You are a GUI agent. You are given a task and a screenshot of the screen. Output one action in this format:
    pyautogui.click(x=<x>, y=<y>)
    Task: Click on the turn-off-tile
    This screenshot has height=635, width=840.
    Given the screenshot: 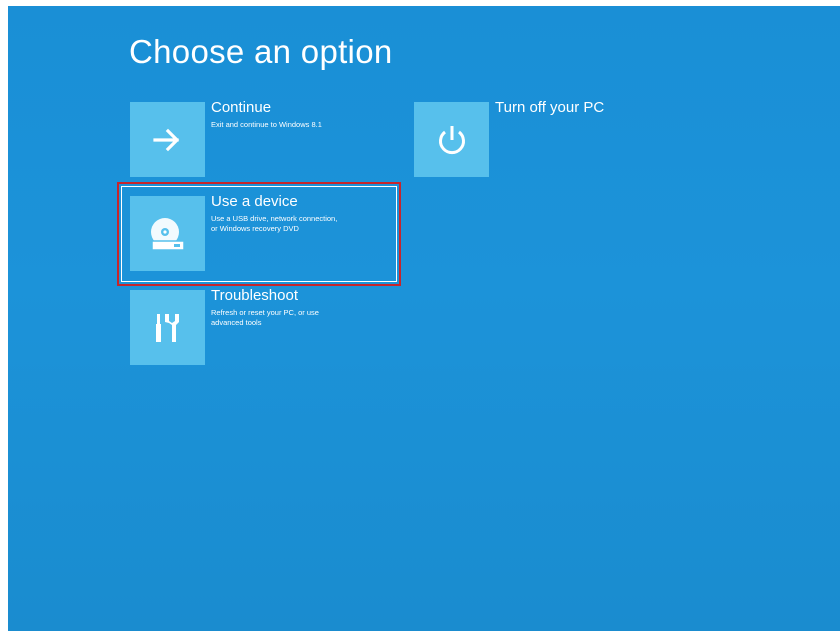 What is the action you would take?
    pyautogui.click(x=451, y=139)
    